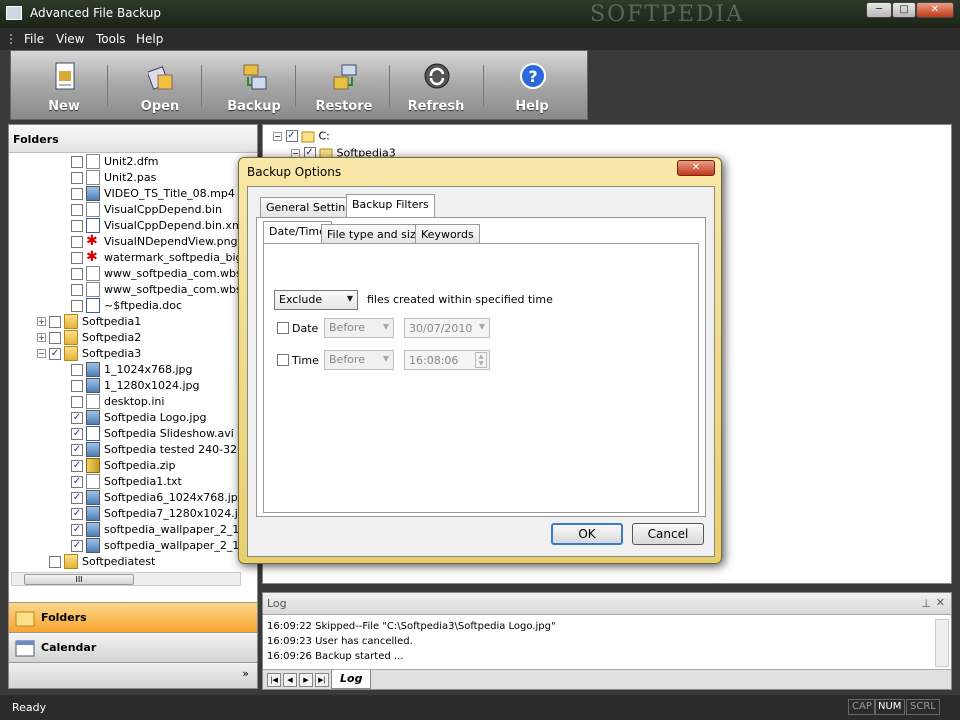 The width and height of the screenshot is (960, 720). I want to click on new-button: New, so click(64, 85).